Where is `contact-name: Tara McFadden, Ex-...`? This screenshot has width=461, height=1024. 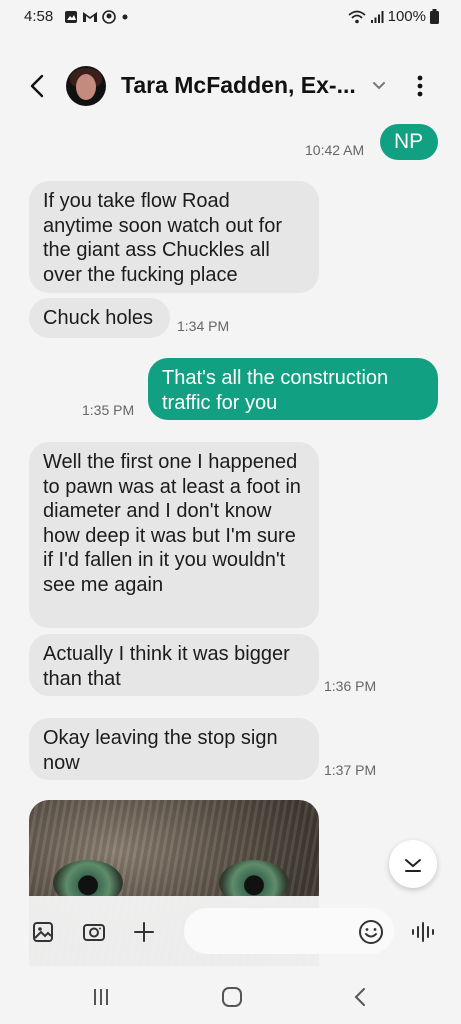 contact-name: Tara McFadden, Ex-... is located at coordinates (238, 85).